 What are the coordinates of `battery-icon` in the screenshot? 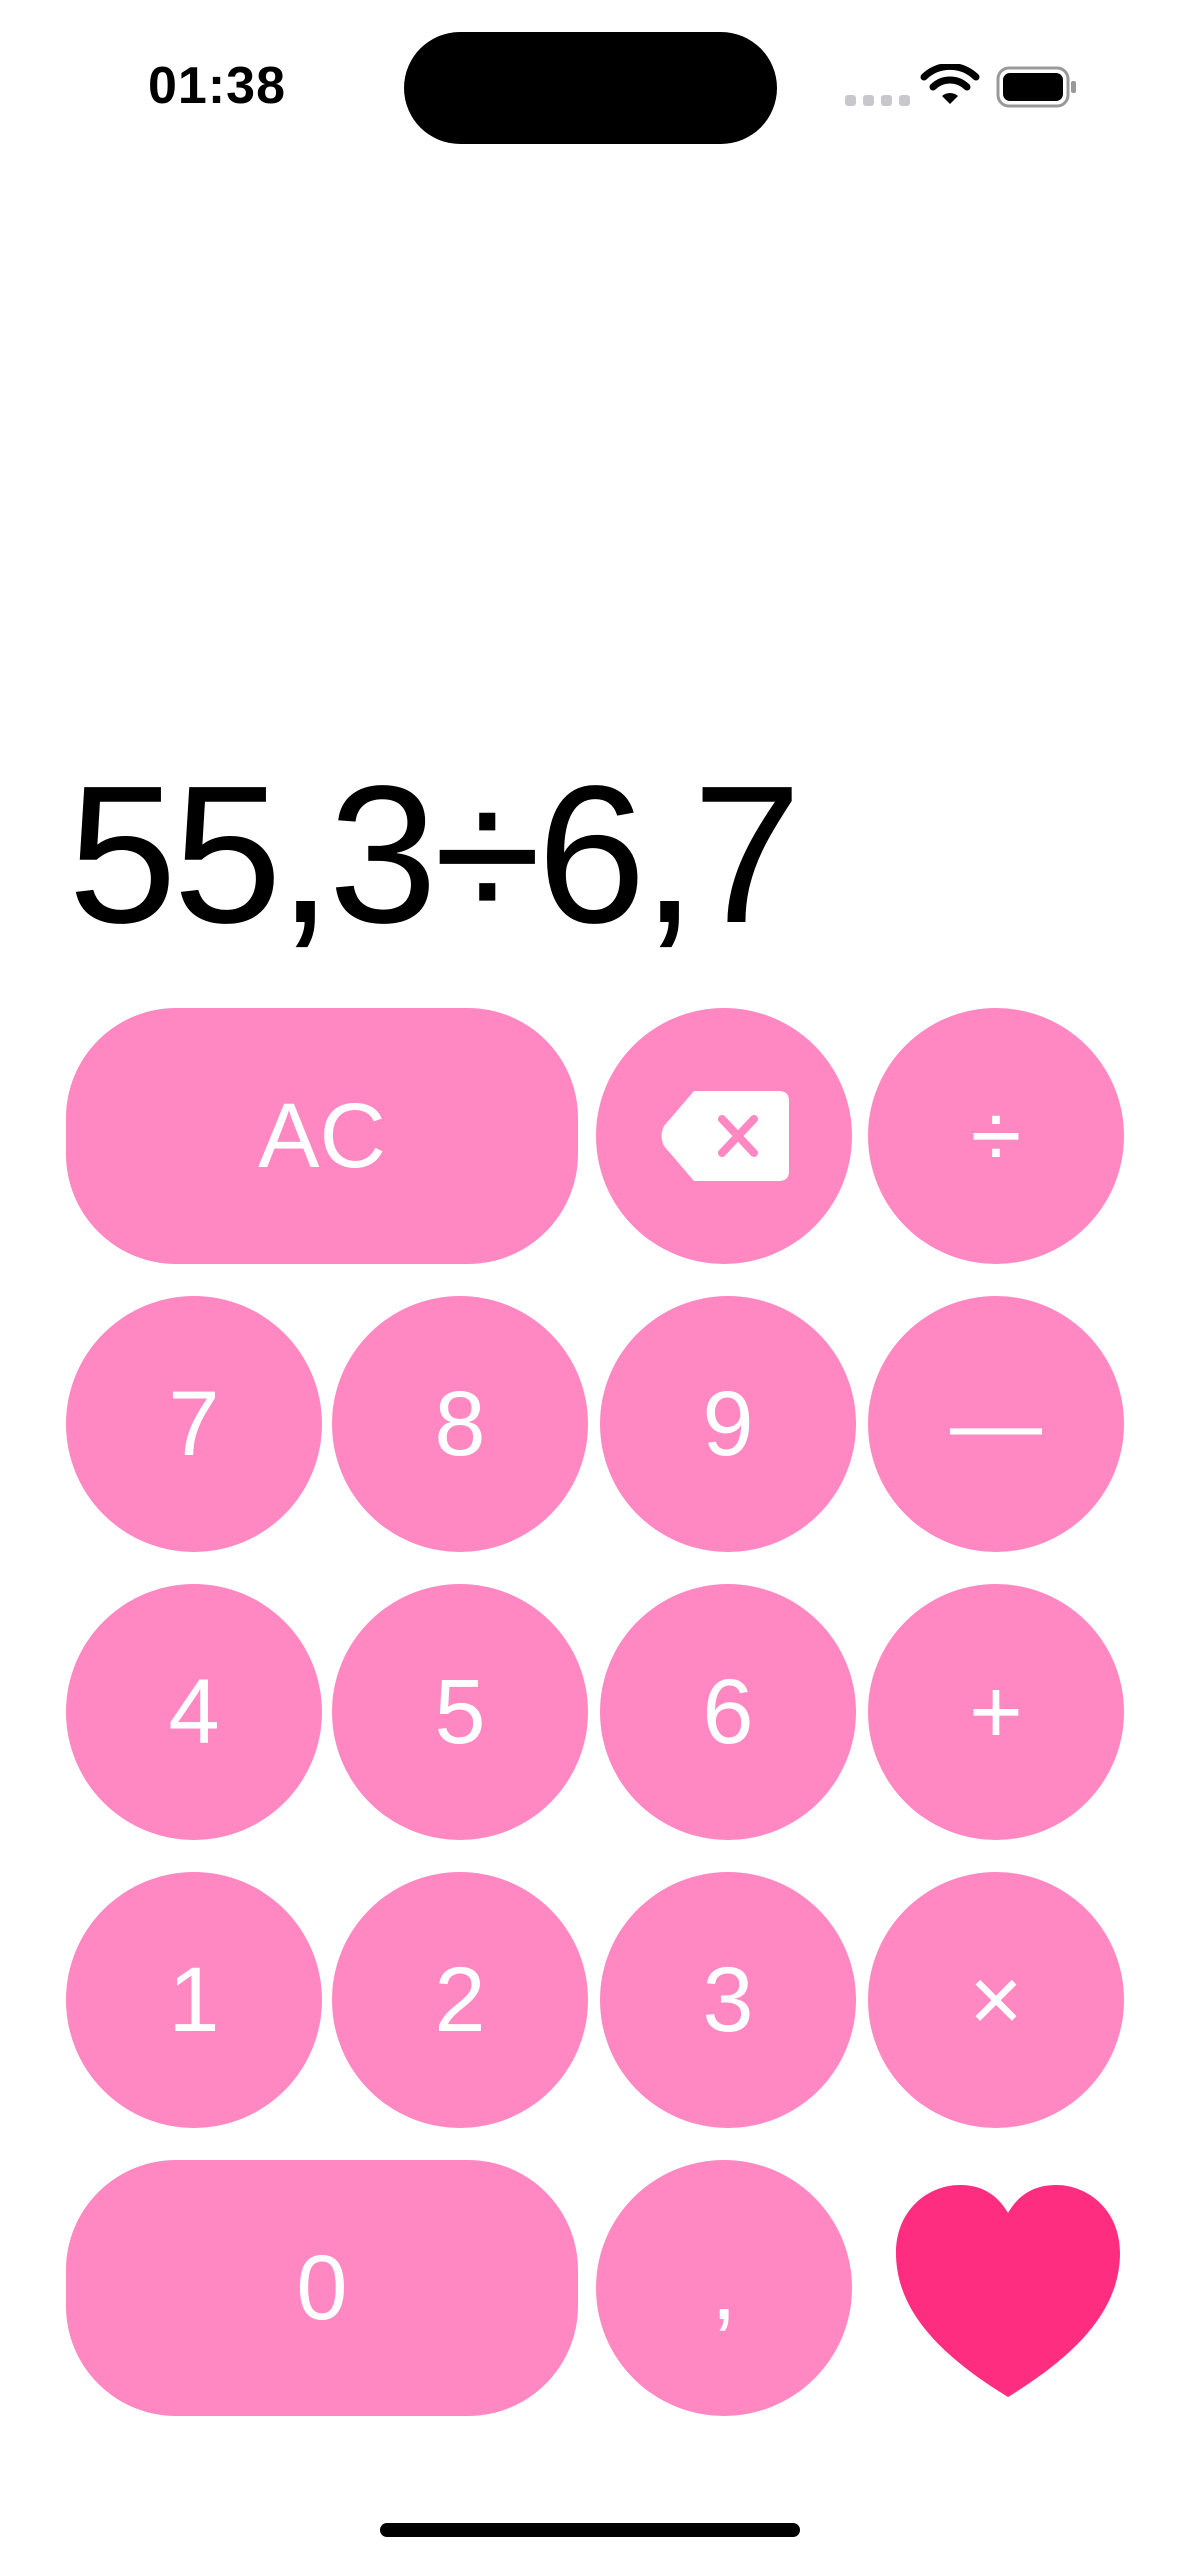 It's located at (1036, 87).